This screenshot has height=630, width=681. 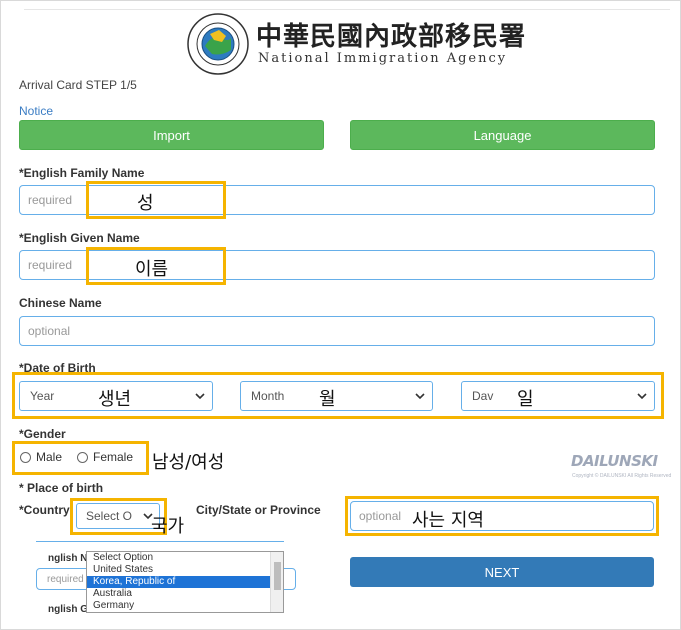 What do you see at coordinates (156, 200) in the screenshot?
I see `highlight-box` at bounding box center [156, 200].